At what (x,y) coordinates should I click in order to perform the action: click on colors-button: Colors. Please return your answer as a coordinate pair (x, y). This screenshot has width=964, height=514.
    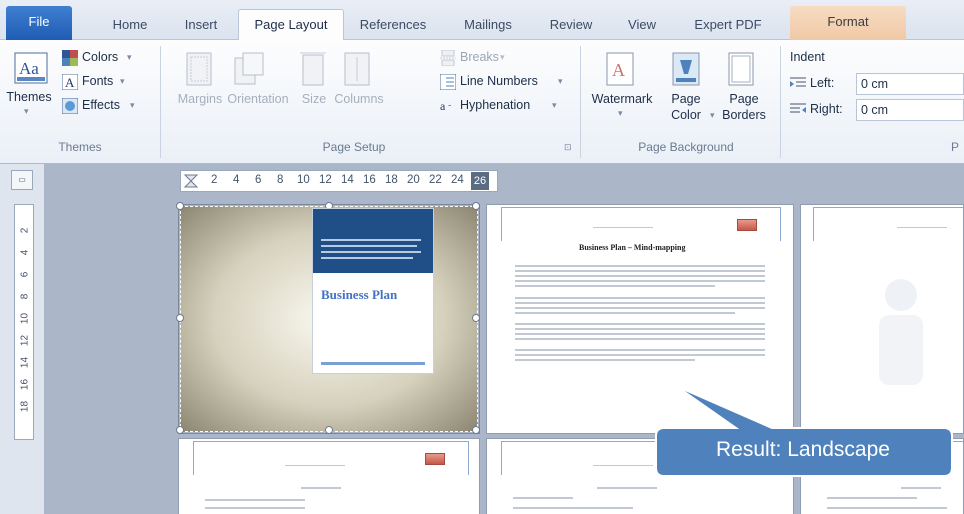
    Looking at the image, I should click on (100, 57).